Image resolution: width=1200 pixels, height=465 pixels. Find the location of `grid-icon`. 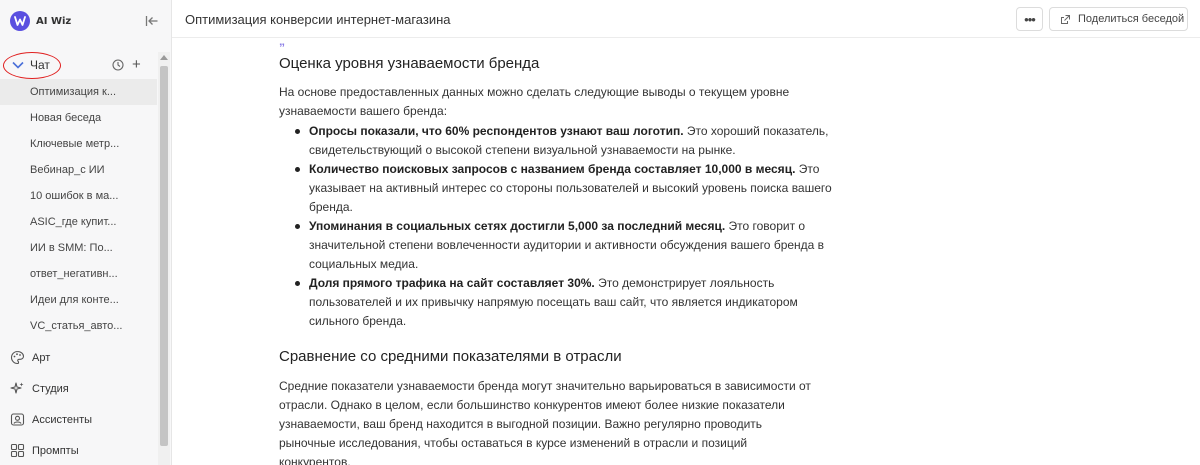

grid-icon is located at coordinates (17, 450).